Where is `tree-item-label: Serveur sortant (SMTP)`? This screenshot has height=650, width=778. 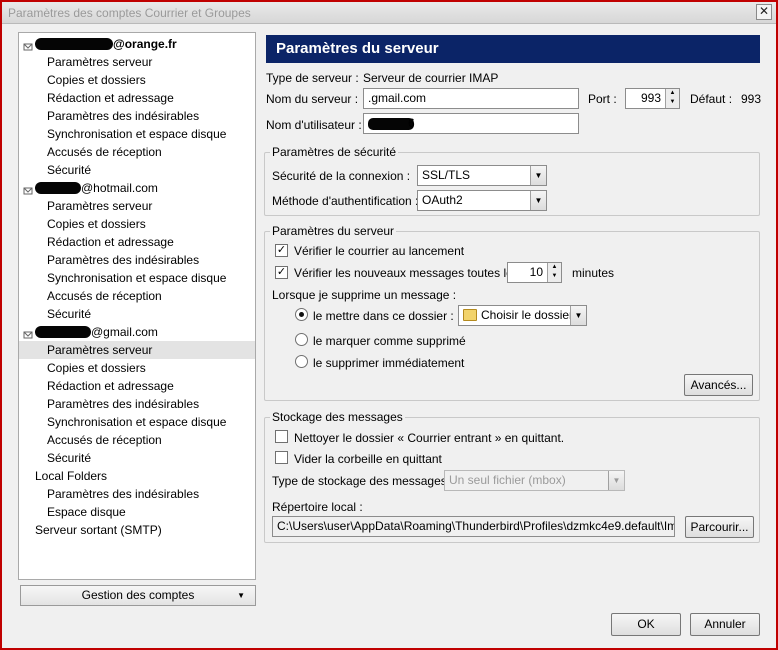
tree-item-label: Serveur sortant (SMTP) is located at coordinates (98, 530).